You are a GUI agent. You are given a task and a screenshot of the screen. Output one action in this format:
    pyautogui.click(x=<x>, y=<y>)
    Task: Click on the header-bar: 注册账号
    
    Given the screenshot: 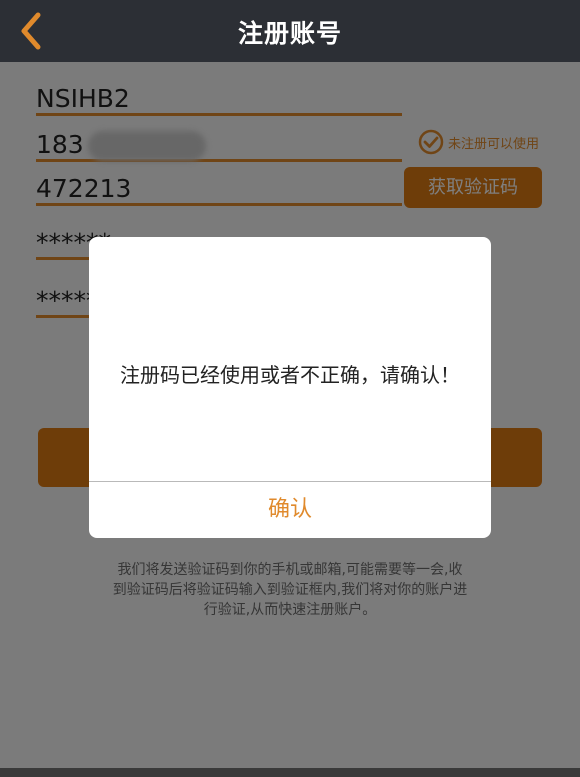 What is the action you would take?
    pyautogui.click(x=290, y=31)
    